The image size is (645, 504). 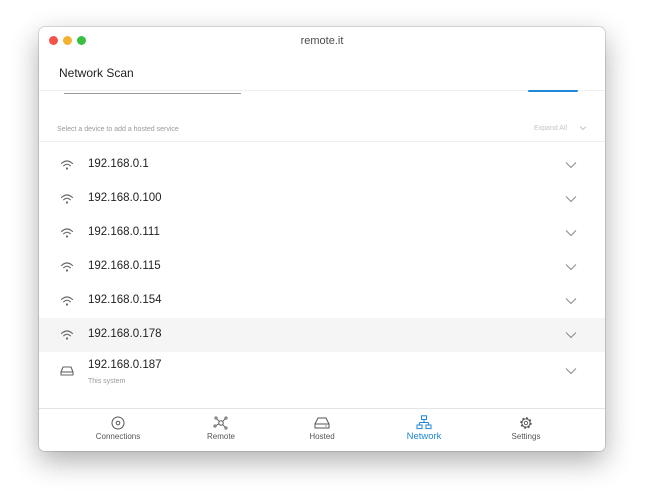 What do you see at coordinates (322, 436) in the screenshot?
I see `tab-label: Hosted` at bounding box center [322, 436].